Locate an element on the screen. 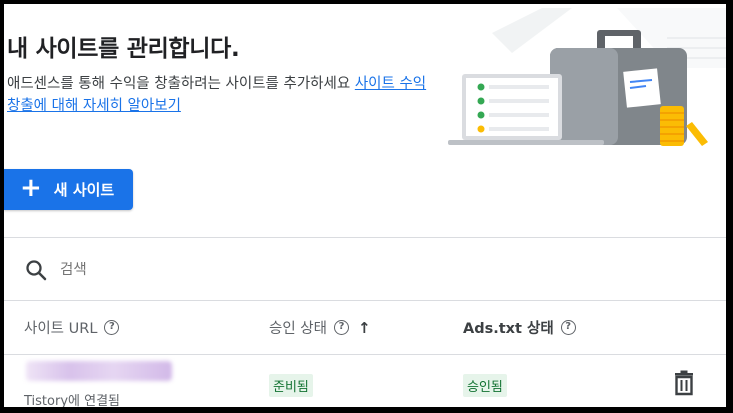  column-header-site-url: 사이트 URL ? is located at coordinates (72, 327).